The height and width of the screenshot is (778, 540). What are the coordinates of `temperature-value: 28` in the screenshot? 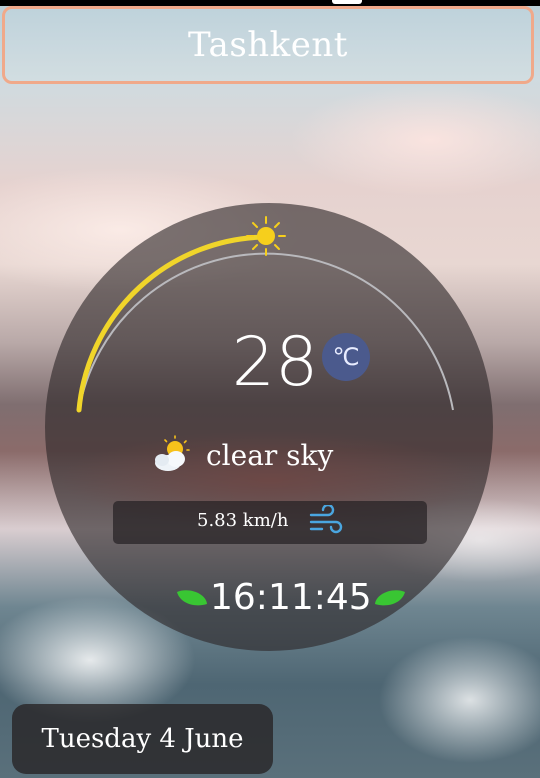 It's located at (275, 362).